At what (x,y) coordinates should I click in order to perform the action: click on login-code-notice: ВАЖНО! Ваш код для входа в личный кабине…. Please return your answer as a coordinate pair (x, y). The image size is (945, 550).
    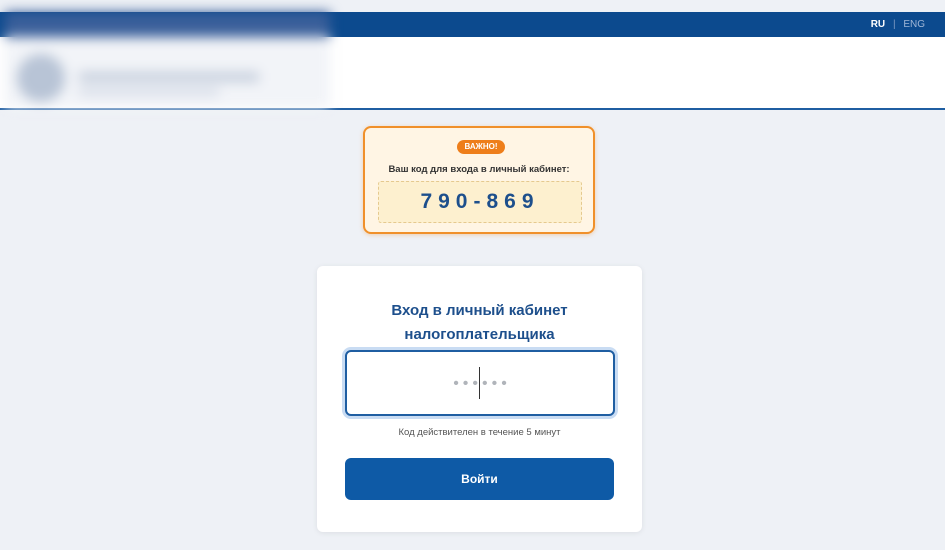
    Looking at the image, I should click on (479, 180).